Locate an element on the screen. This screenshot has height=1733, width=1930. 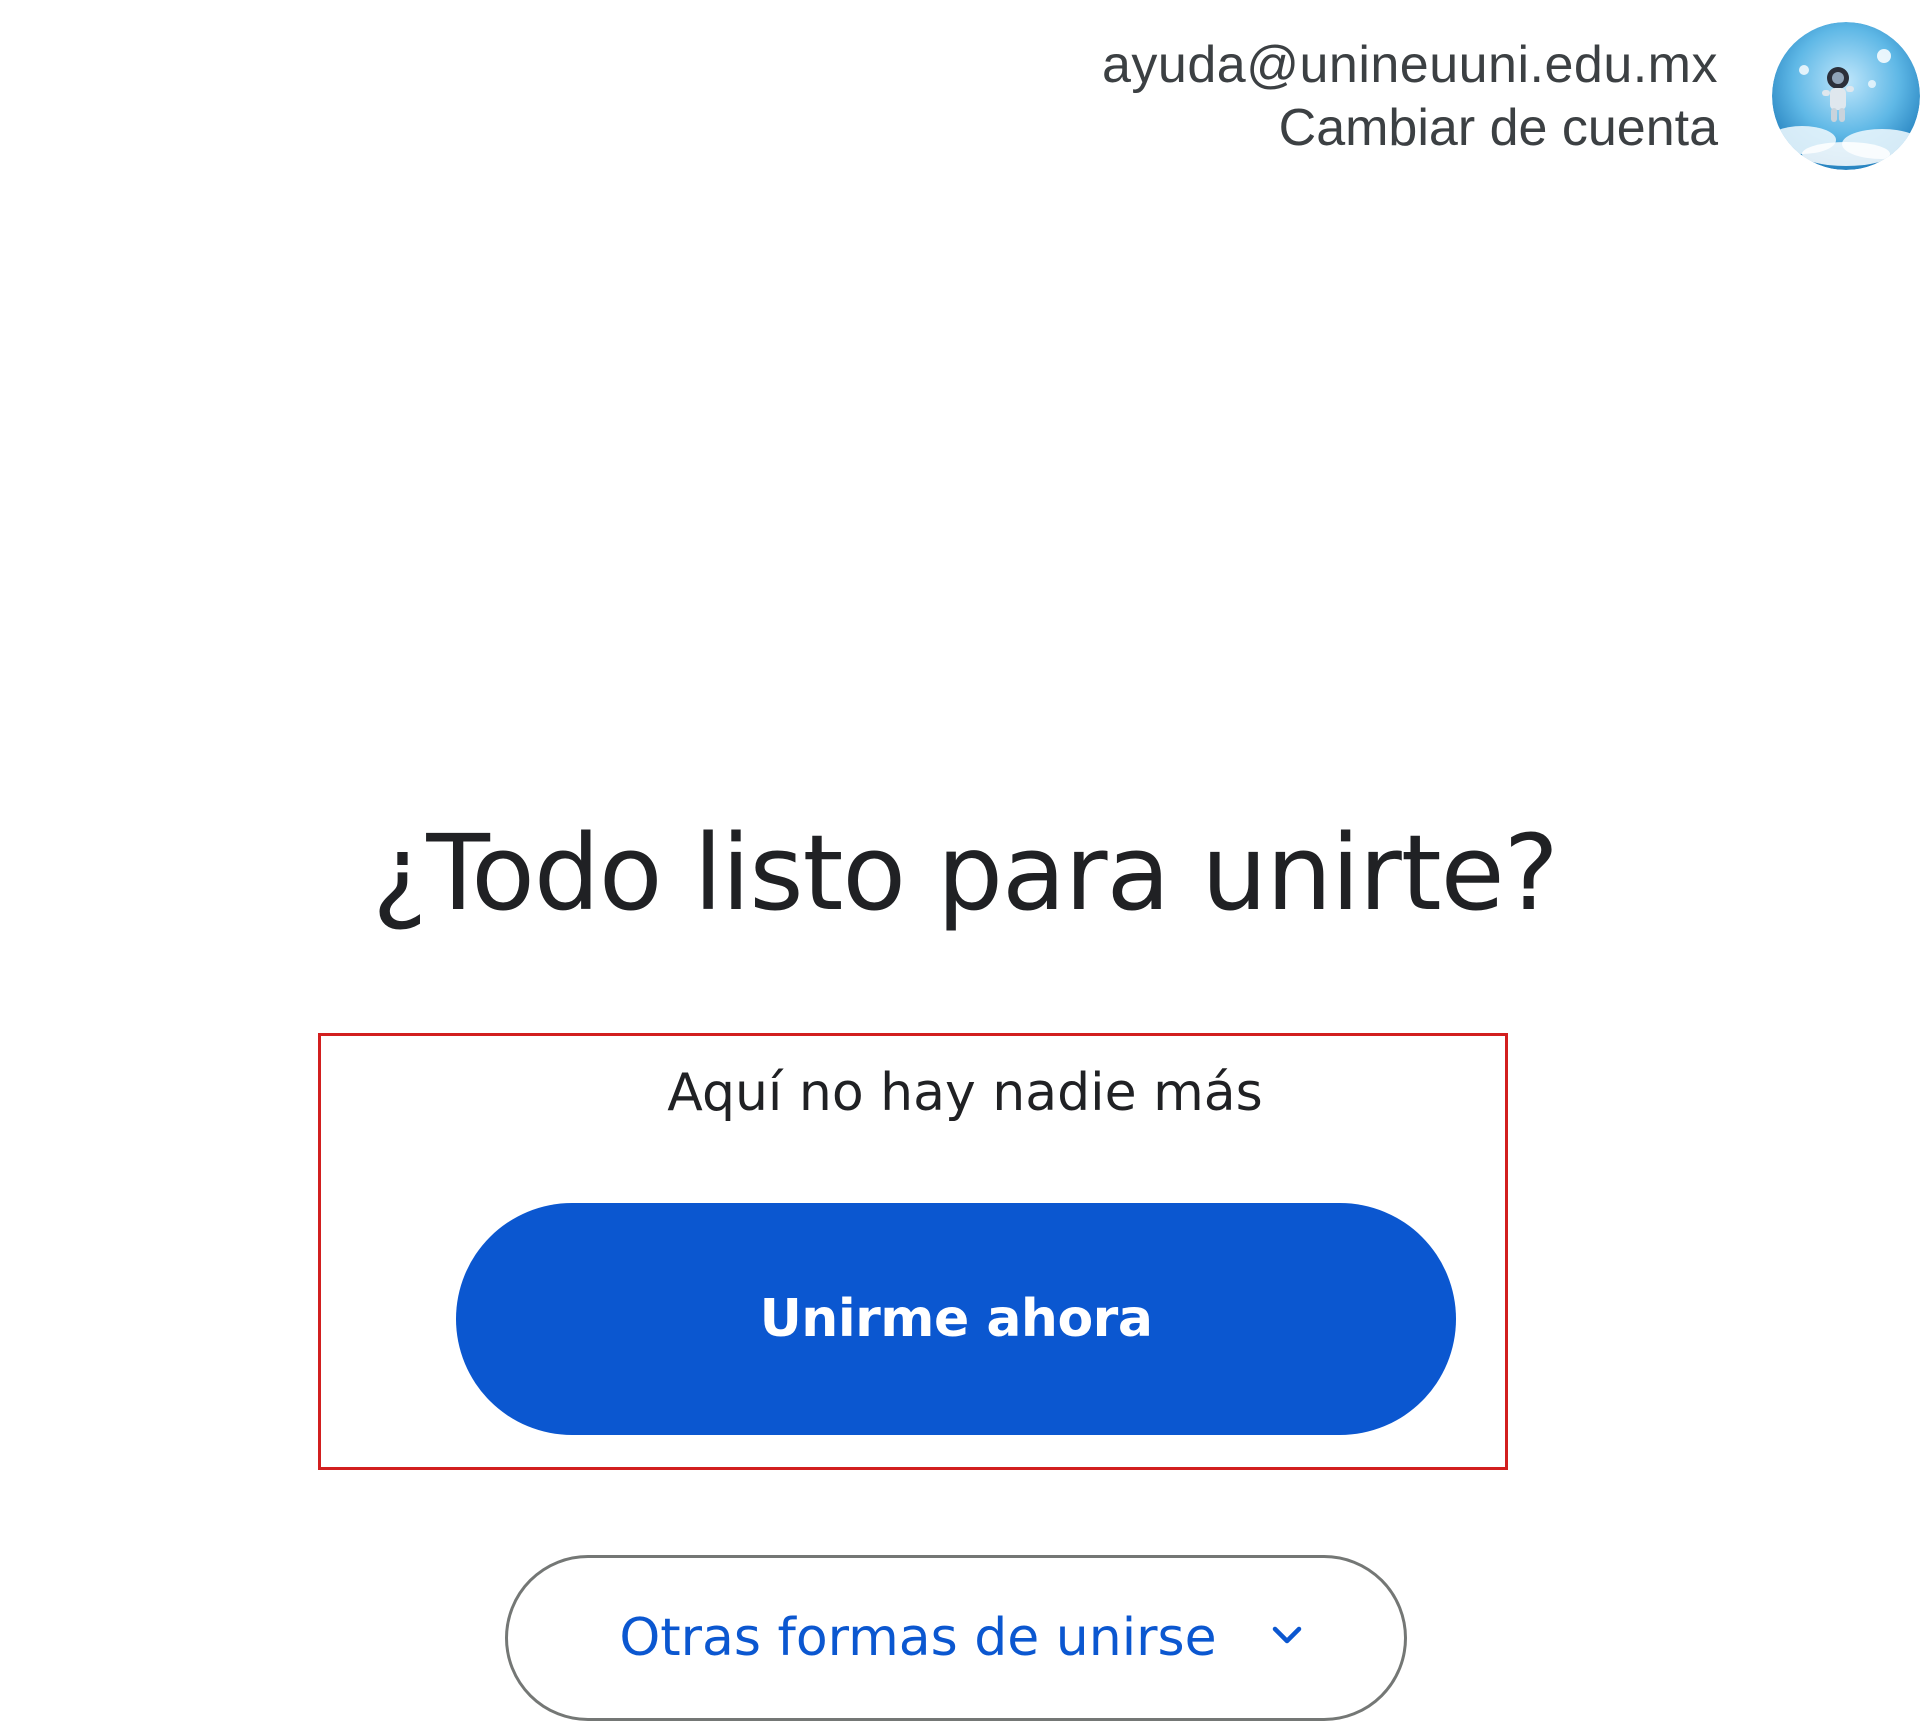
avatar is located at coordinates (1846, 96).